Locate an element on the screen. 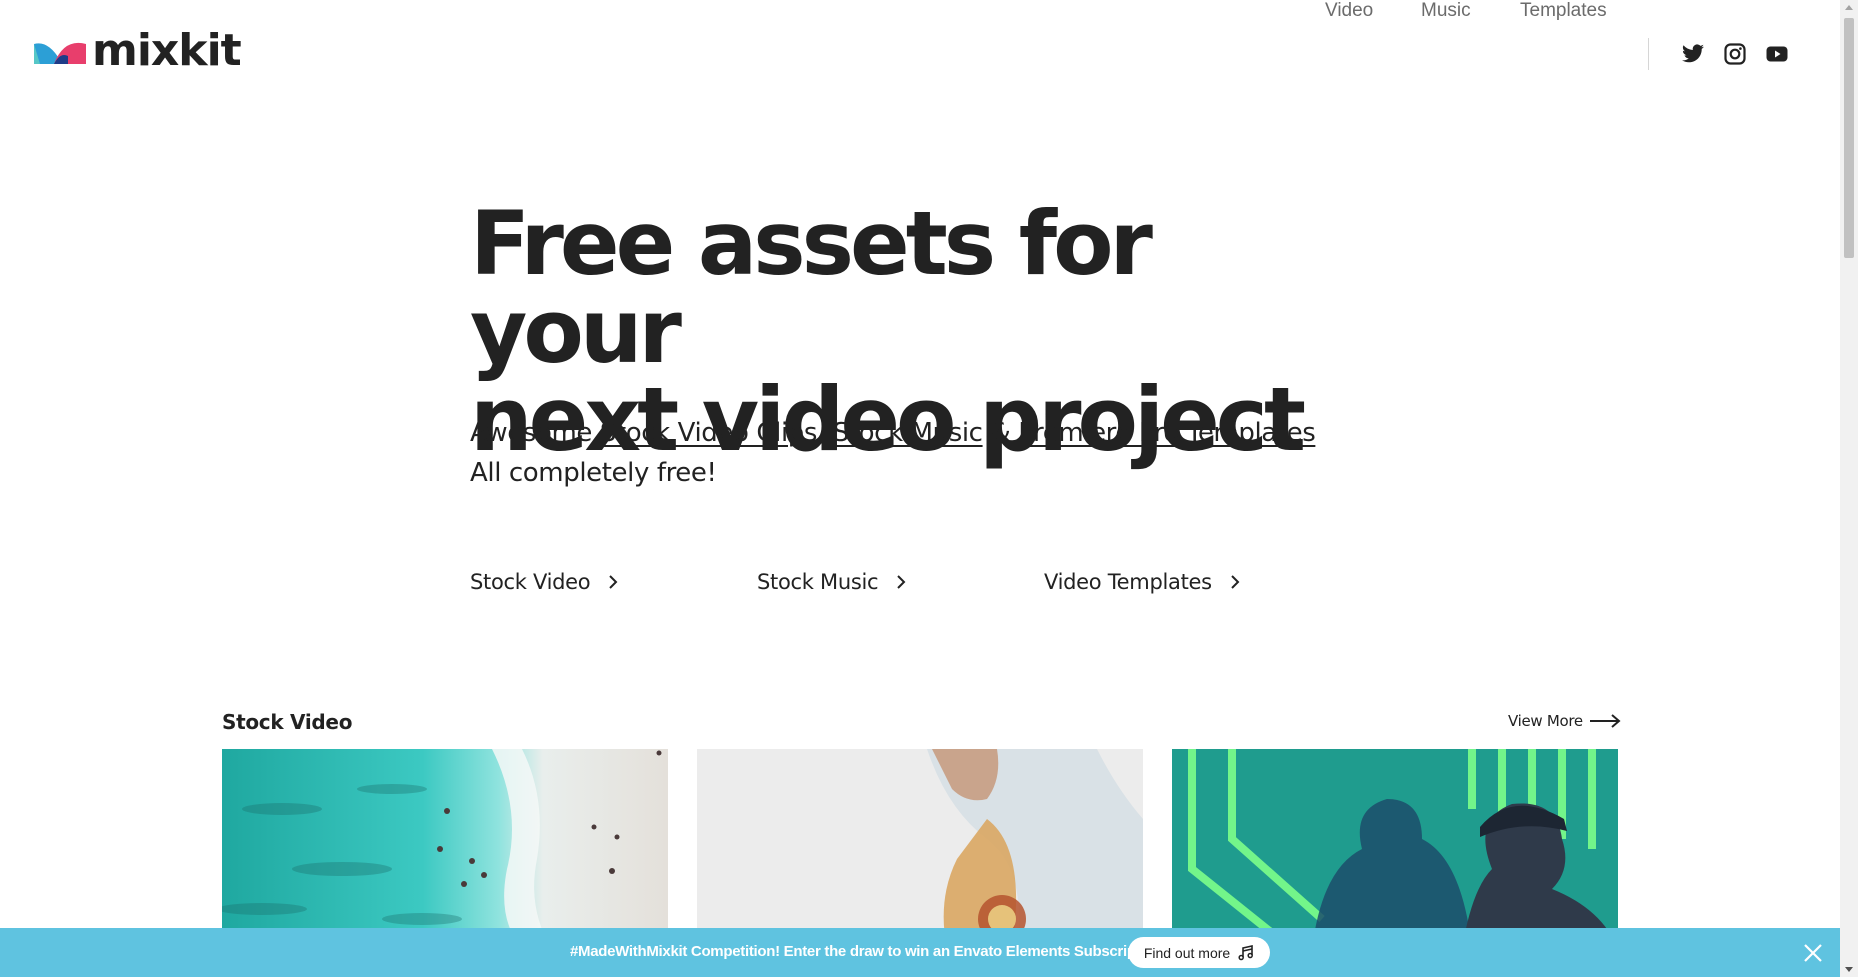 The image size is (1858, 977). link-premiere-pro-templates: Premiere Pro Templates is located at coordinates (1167, 433).